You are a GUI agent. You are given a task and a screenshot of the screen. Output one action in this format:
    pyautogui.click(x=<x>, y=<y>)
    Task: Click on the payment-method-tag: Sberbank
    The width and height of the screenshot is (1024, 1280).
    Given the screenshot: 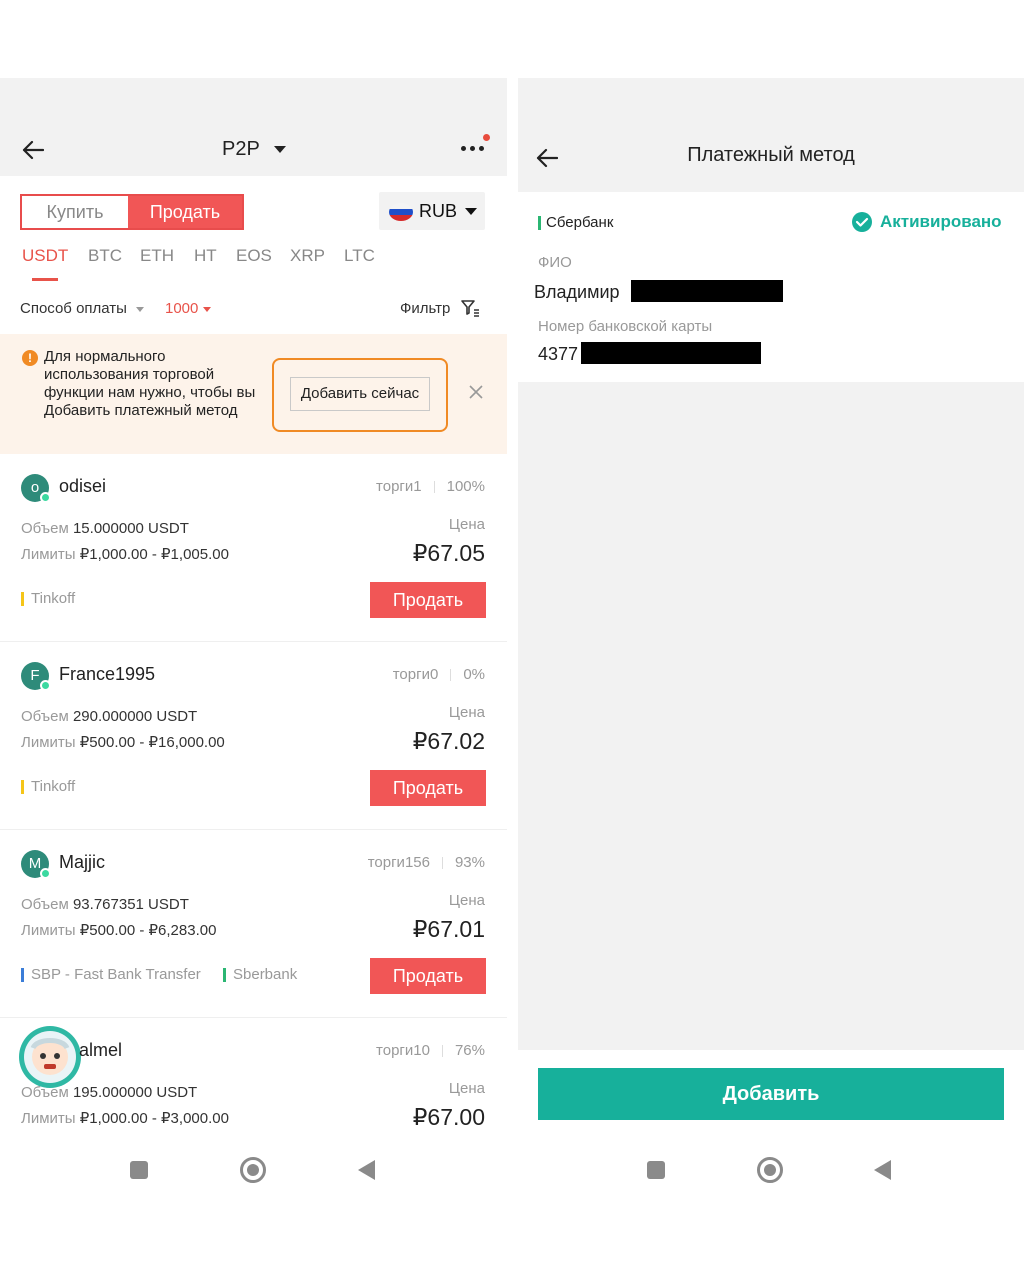 What is the action you would take?
    pyautogui.click(x=260, y=974)
    